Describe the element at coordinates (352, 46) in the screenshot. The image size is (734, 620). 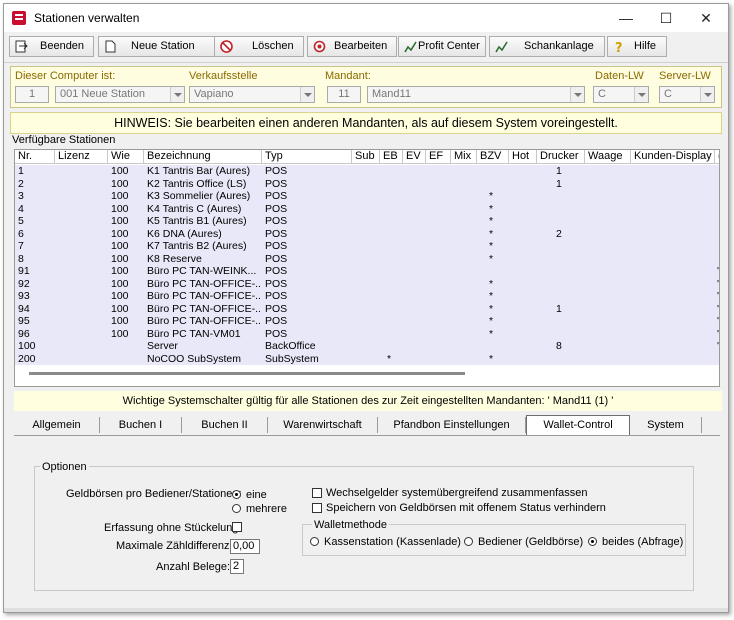
I see `bearbeiten-button: Bearbeiten` at that location.